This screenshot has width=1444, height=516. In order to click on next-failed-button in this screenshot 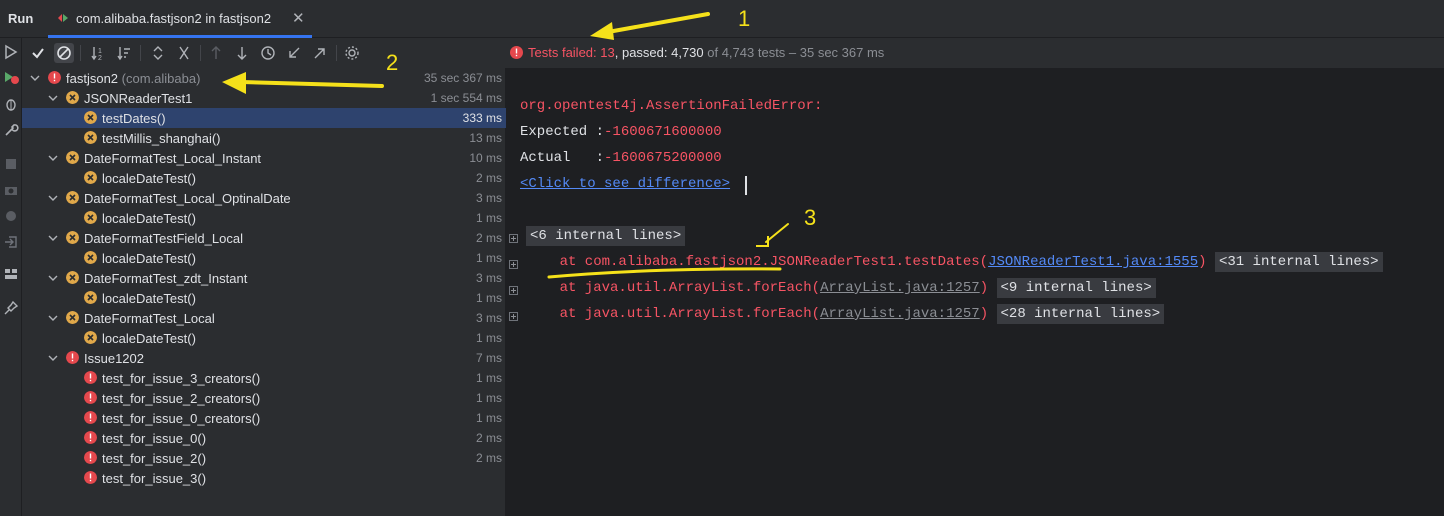, I will do `click(242, 53)`.